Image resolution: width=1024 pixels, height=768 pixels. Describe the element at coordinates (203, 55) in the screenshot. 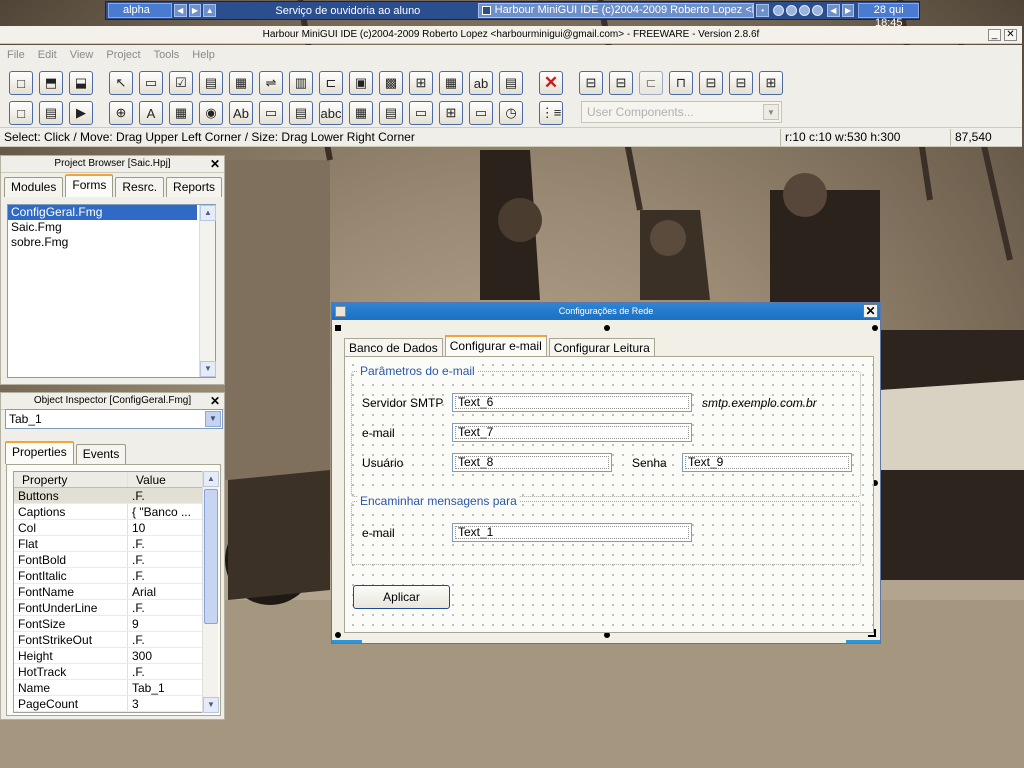

I see `menu-help: Help` at that location.